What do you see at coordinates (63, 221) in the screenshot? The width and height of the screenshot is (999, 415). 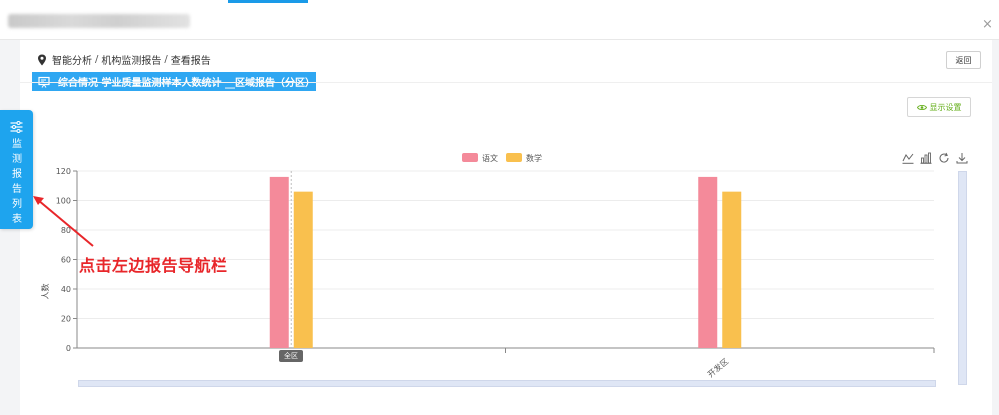 I see `annotation-arrow` at bounding box center [63, 221].